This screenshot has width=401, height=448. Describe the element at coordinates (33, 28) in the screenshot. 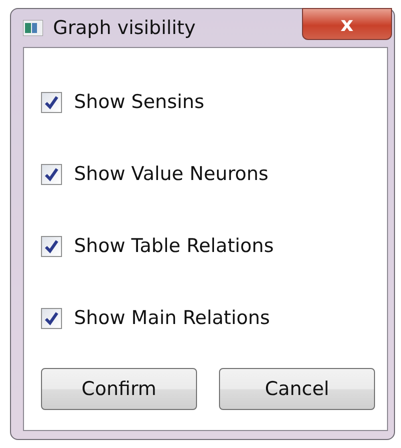

I see `app-icon` at that location.